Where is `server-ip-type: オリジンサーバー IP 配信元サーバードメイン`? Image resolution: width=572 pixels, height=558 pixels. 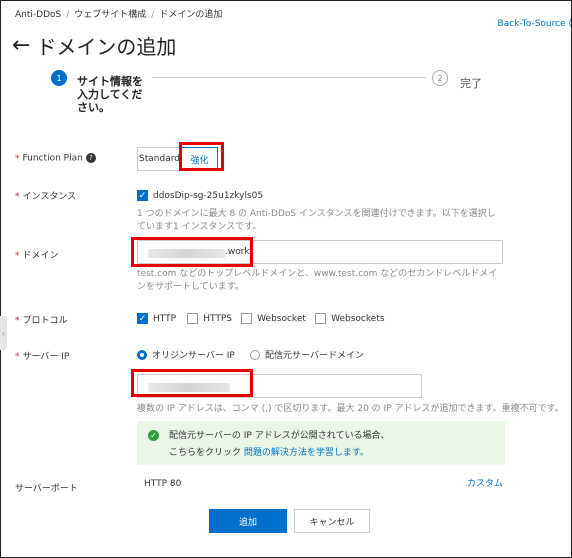
server-ip-type: オリジンサーバー IP 配信元サーバードメイン is located at coordinates (250, 354).